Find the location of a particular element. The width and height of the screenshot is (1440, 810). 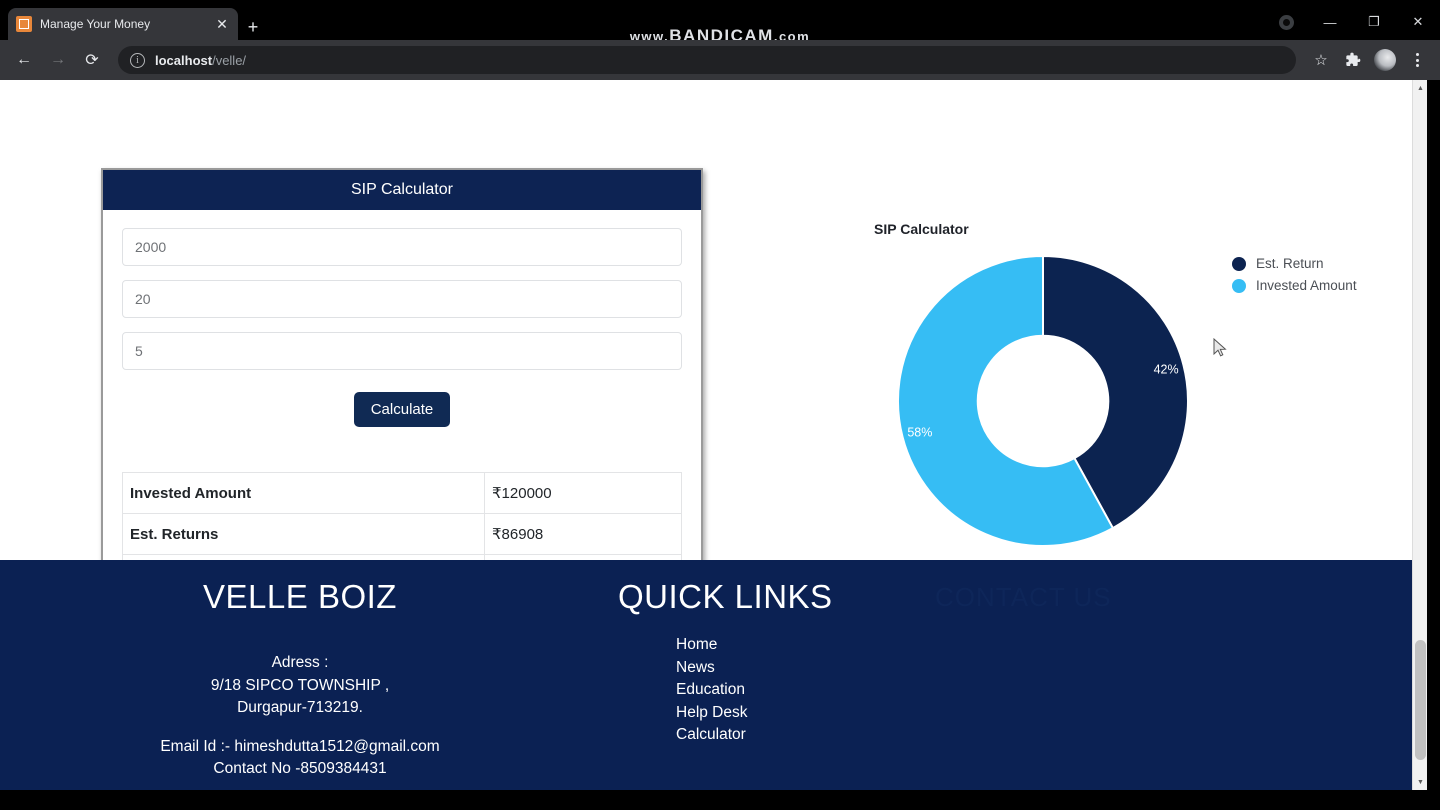

quick-link-home: Home is located at coordinates (797, 645).